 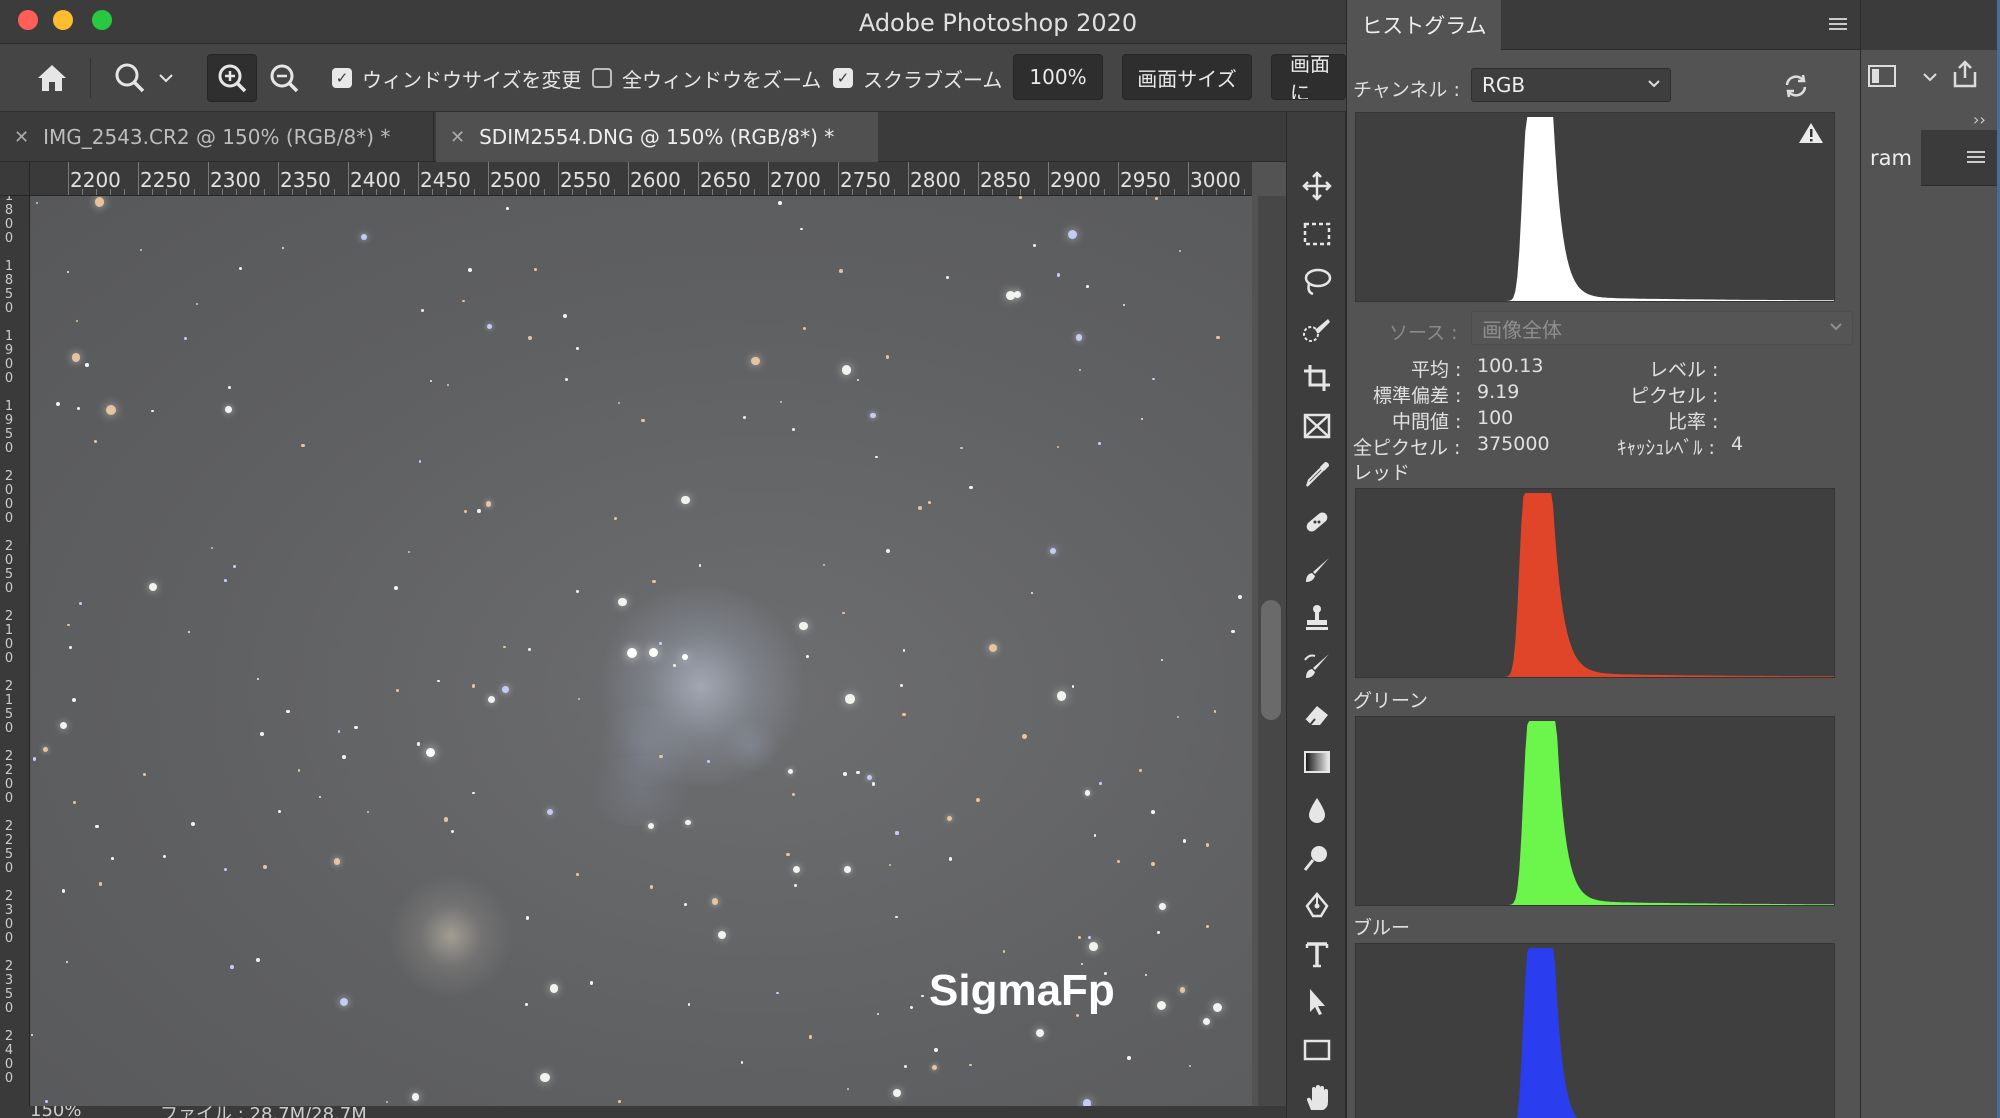 What do you see at coordinates (1317, 330) in the screenshot?
I see `quick-selection-tool-icon` at bounding box center [1317, 330].